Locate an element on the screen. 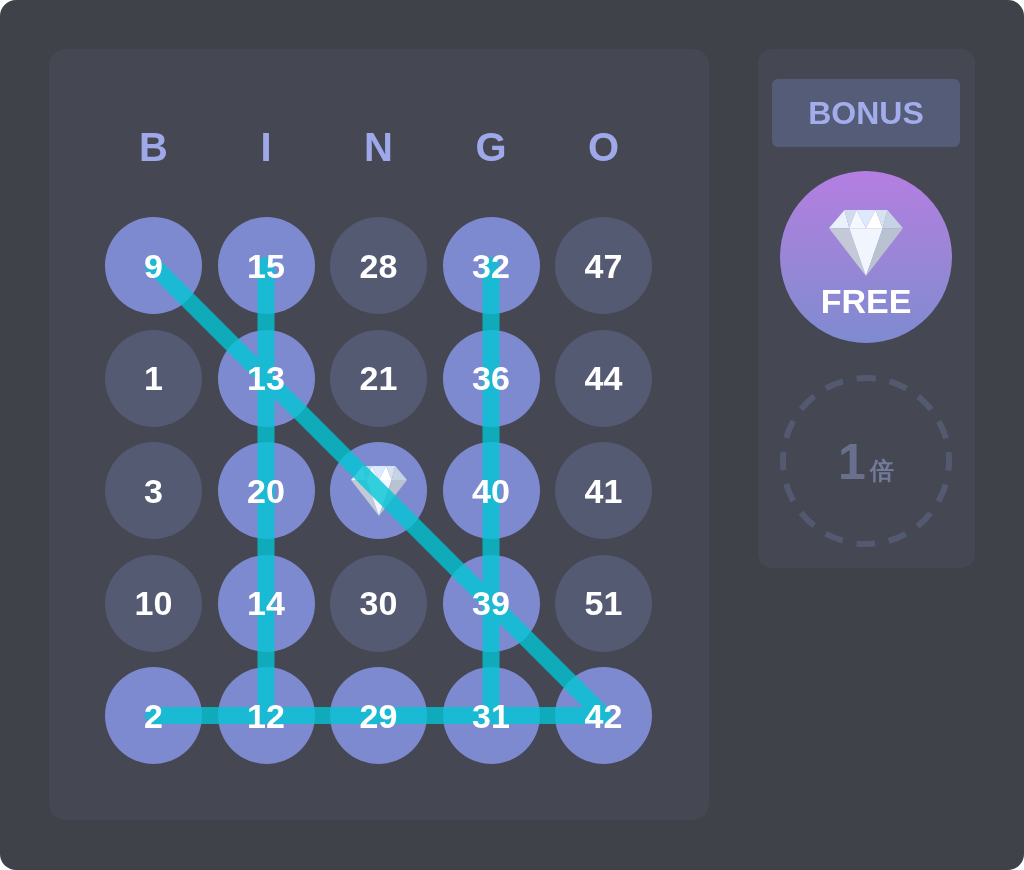 Image resolution: width=1024 pixels, height=870 pixels. bingo-number-cell: 3 is located at coordinates (153, 490).